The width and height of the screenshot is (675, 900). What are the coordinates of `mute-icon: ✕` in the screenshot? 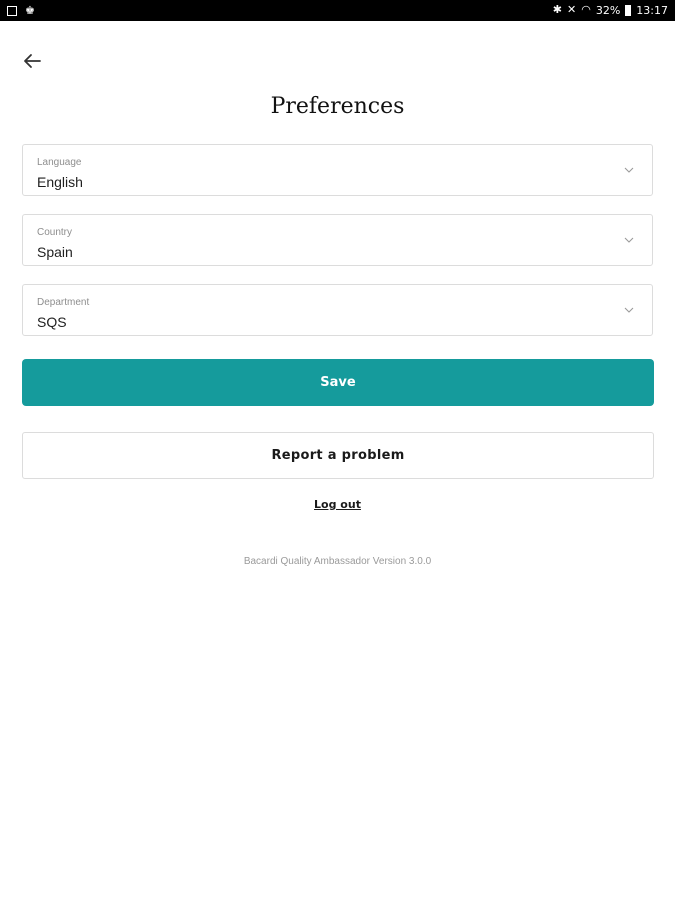 It's located at (572, 9).